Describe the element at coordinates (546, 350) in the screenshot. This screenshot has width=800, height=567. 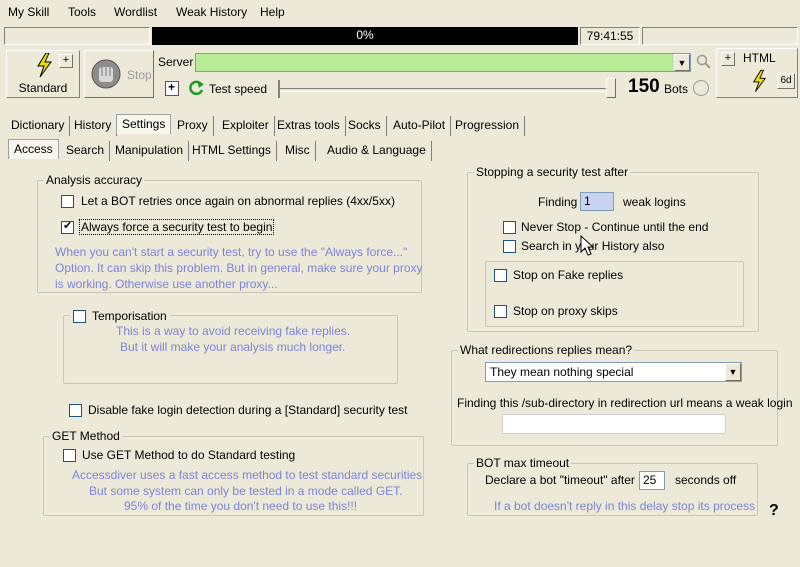
I see `redirections-title: What redirections replies mean?` at that location.